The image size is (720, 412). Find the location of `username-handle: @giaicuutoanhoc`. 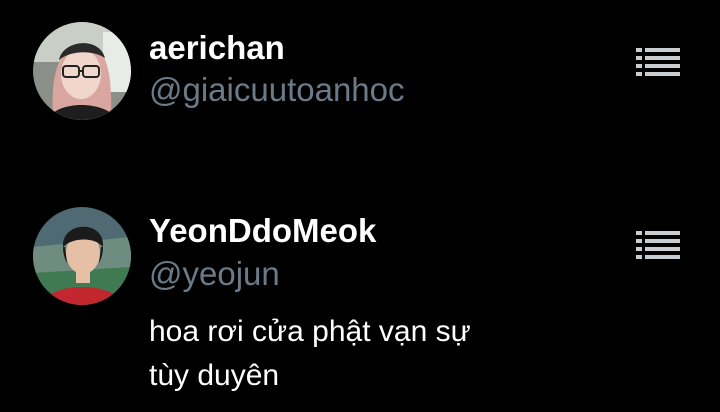

username-handle: @giaicuutoanhoc is located at coordinates (277, 89).